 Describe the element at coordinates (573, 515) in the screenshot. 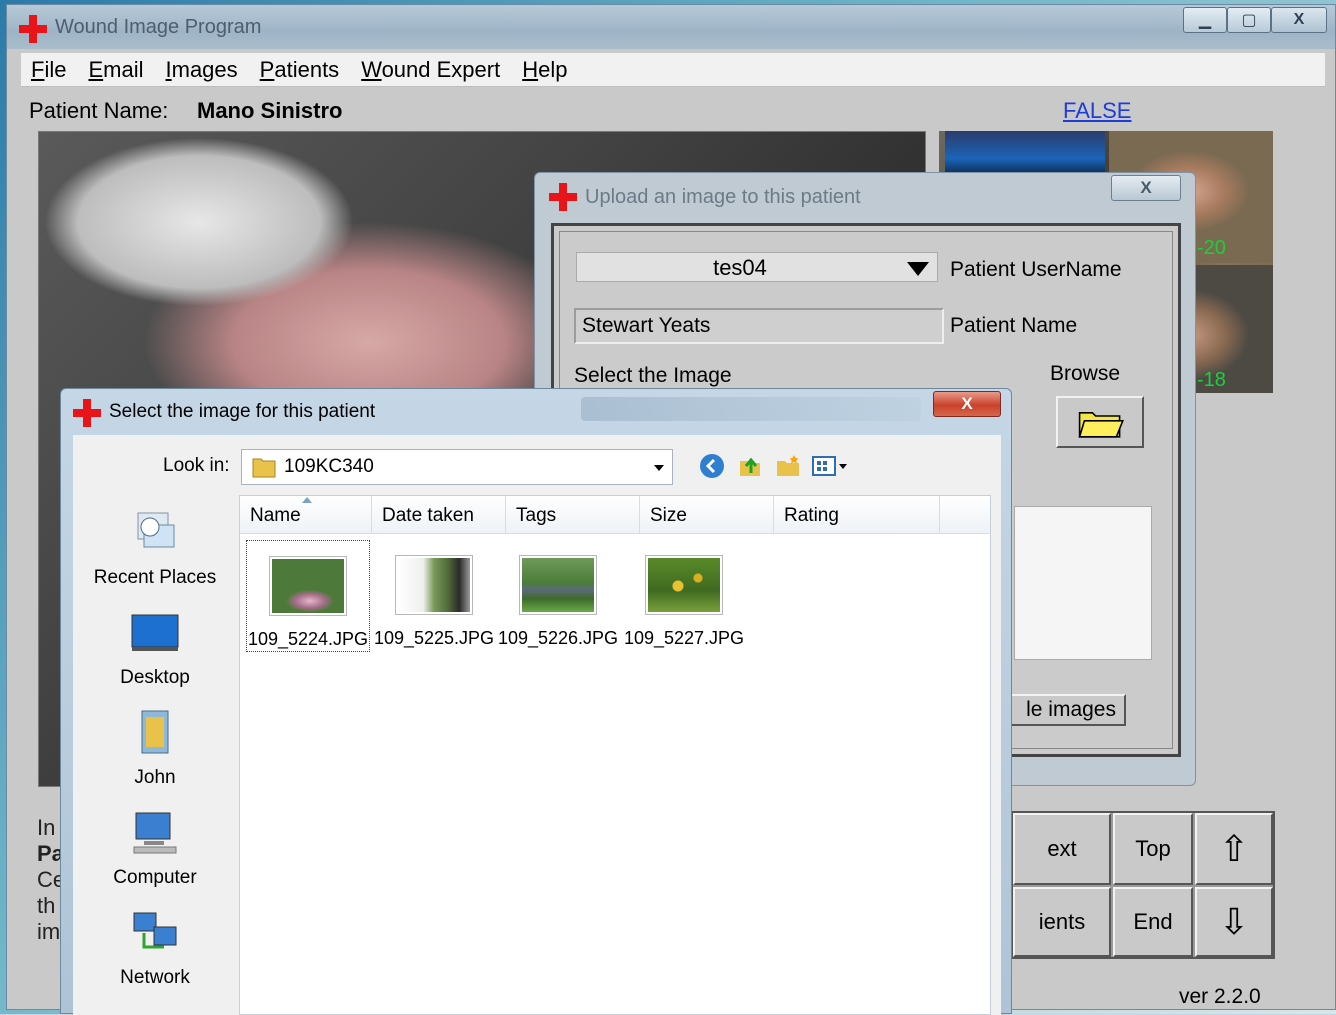

I see `column-tags: Tags` at that location.